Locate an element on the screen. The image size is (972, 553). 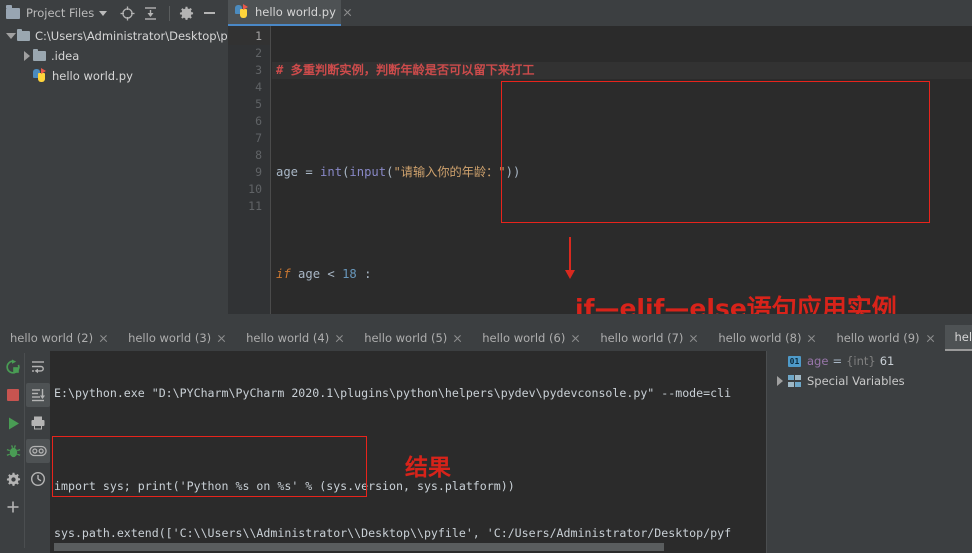
editor-tab-hello-world-py: hello world.py is located at coordinates (284, 13).